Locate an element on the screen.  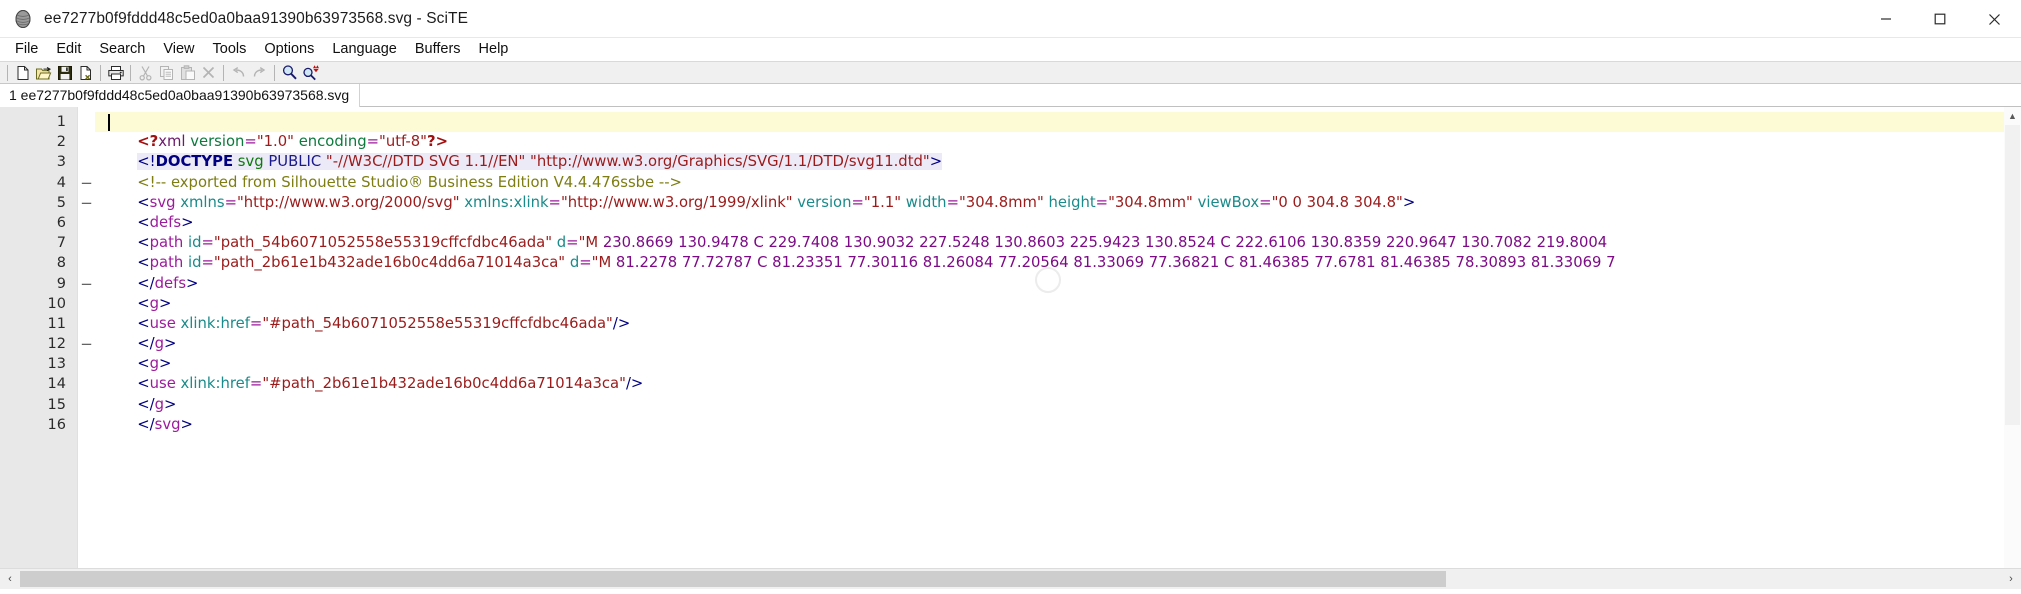
fold-marker-line-9: − is located at coordinates (86, 284).